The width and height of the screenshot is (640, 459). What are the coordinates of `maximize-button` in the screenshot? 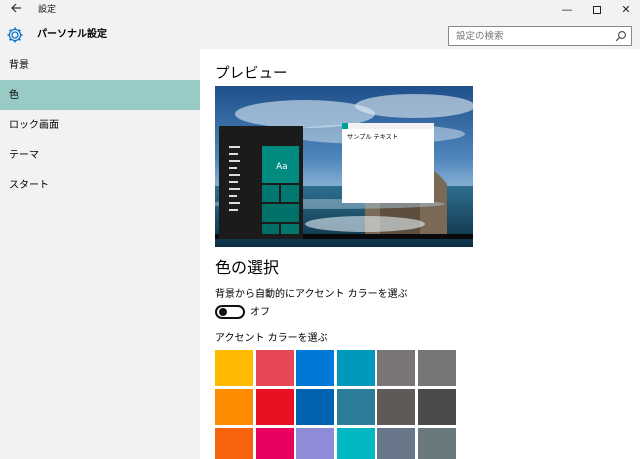 It's located at (597, 10).